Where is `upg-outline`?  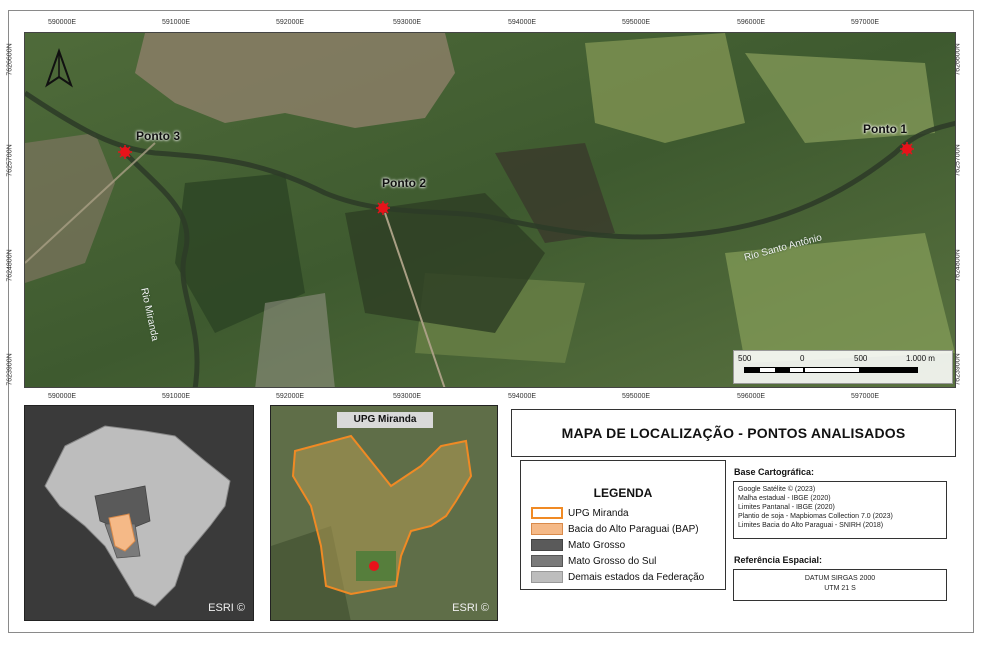 upg-outline is located at coordinates (384, 513).